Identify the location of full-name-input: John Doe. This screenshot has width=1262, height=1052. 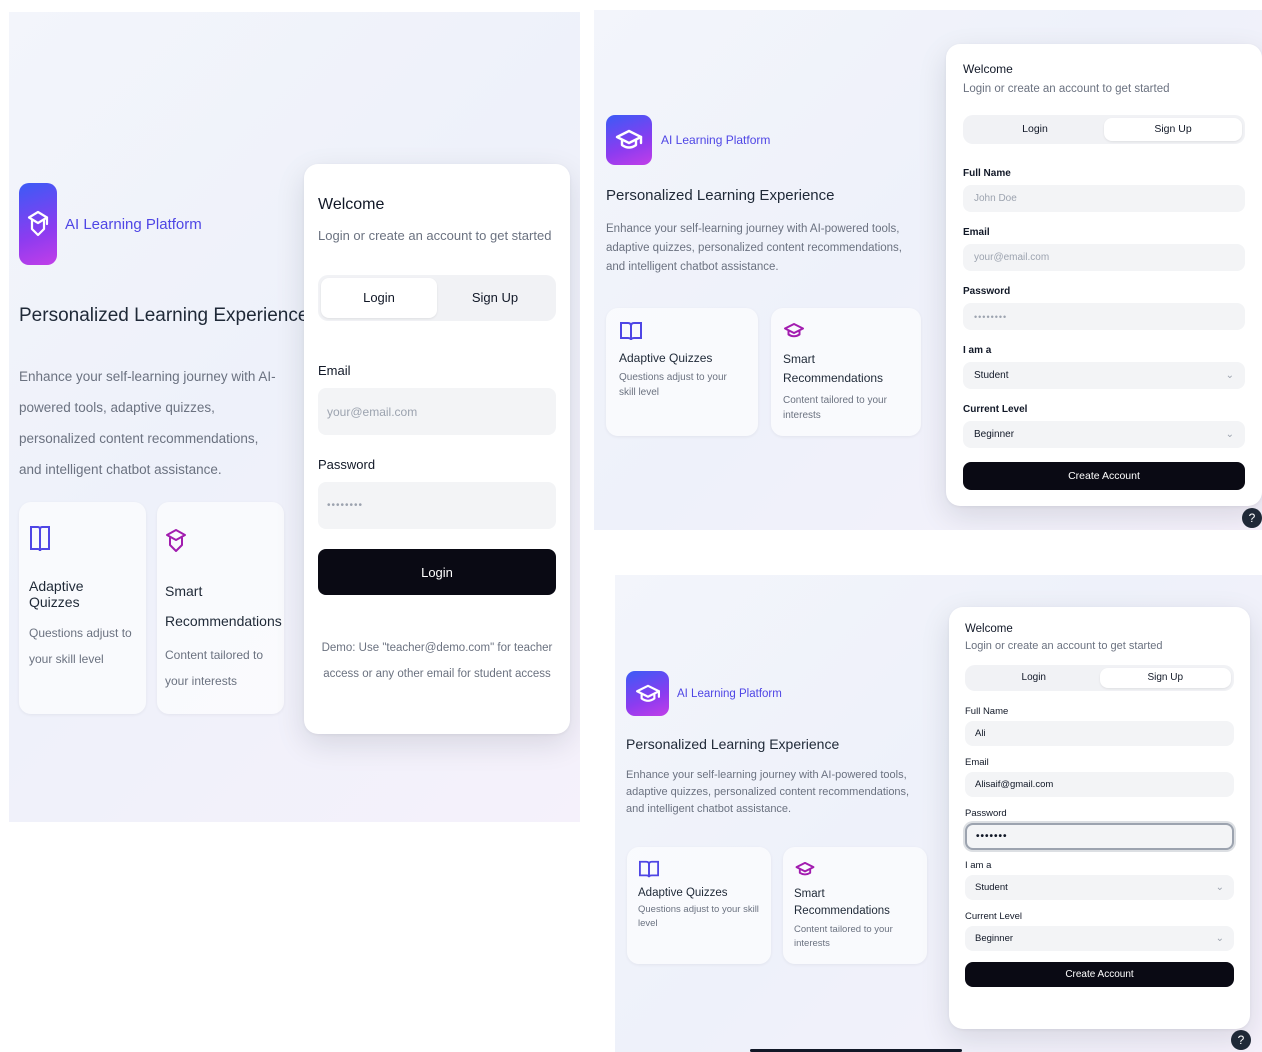
(1104, 198).